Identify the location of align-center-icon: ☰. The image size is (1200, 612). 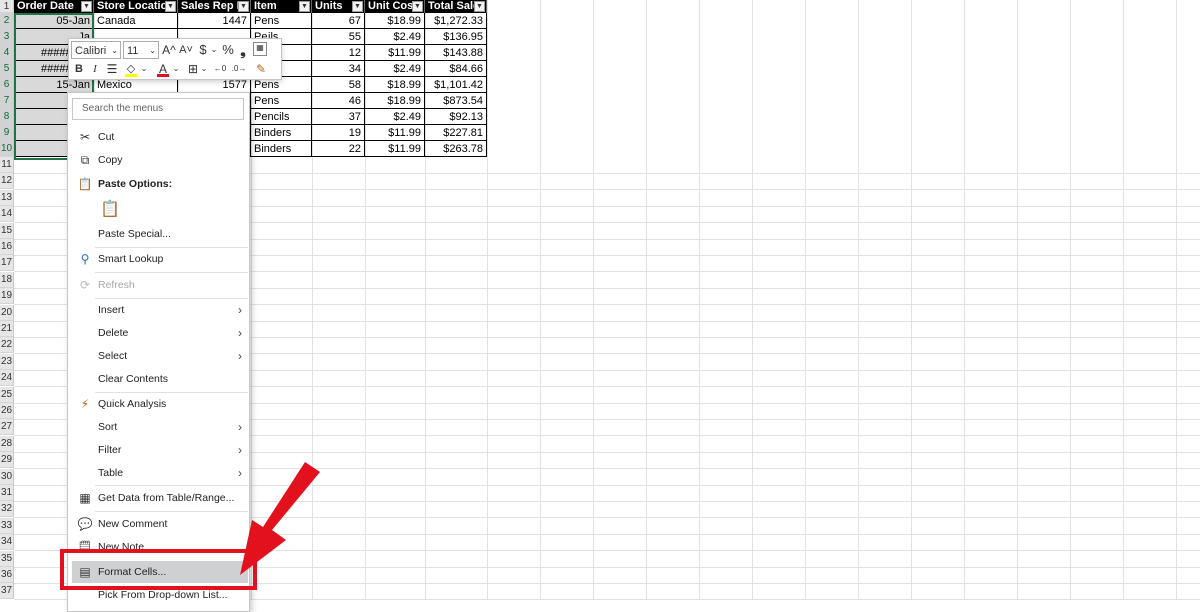
(112, 69).